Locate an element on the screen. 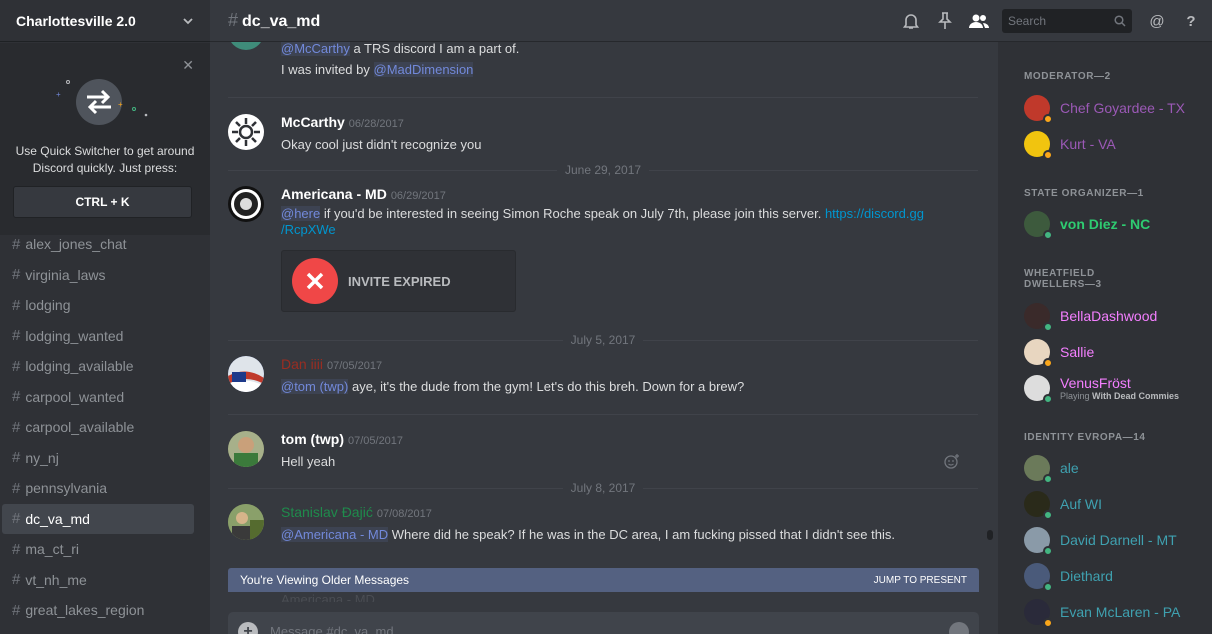 The width and height of the screenshot is (1212, 634). mentions-icon: @ is located at coordinates (1157, 21).